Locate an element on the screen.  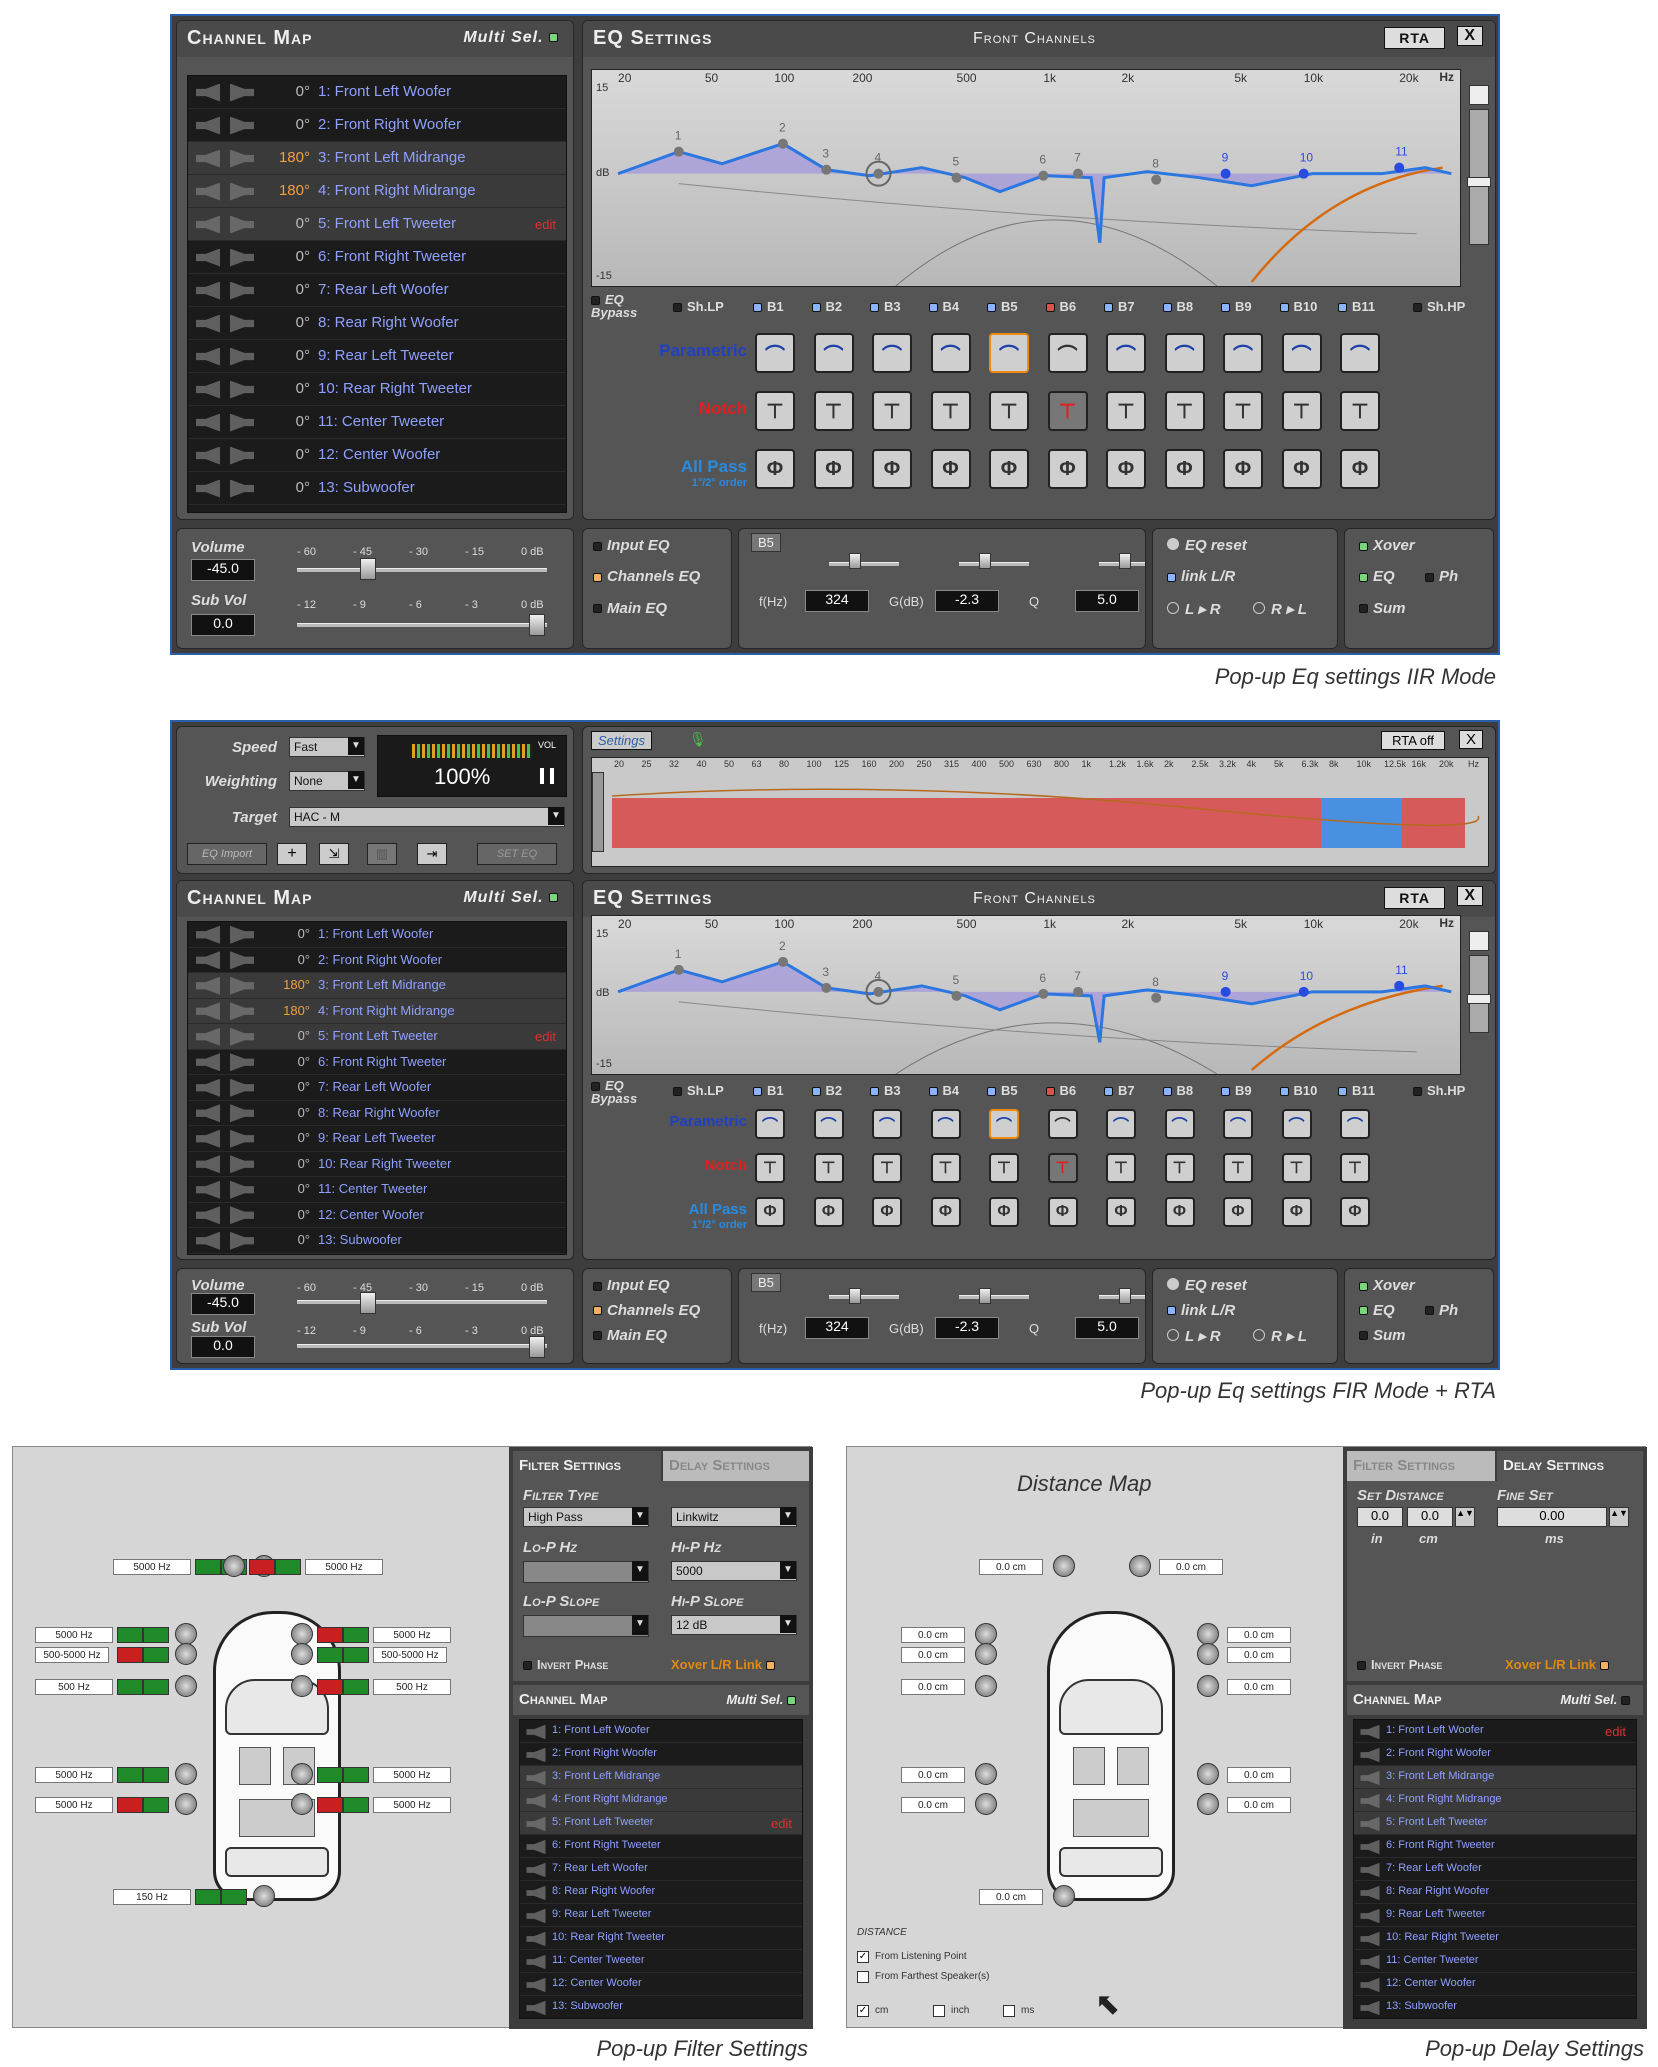
eq-bypass-toggle is located at coordinates (595, 301).